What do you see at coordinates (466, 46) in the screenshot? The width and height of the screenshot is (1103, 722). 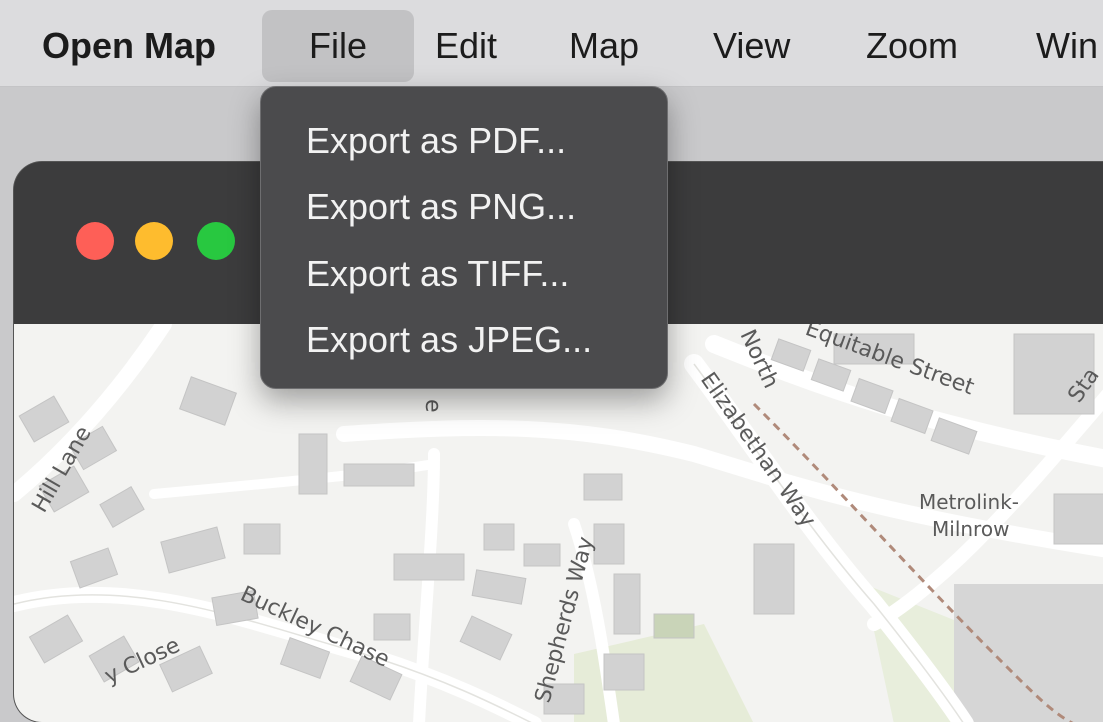 I see `menu-edit: Edit` at bounding box center [466, 46].